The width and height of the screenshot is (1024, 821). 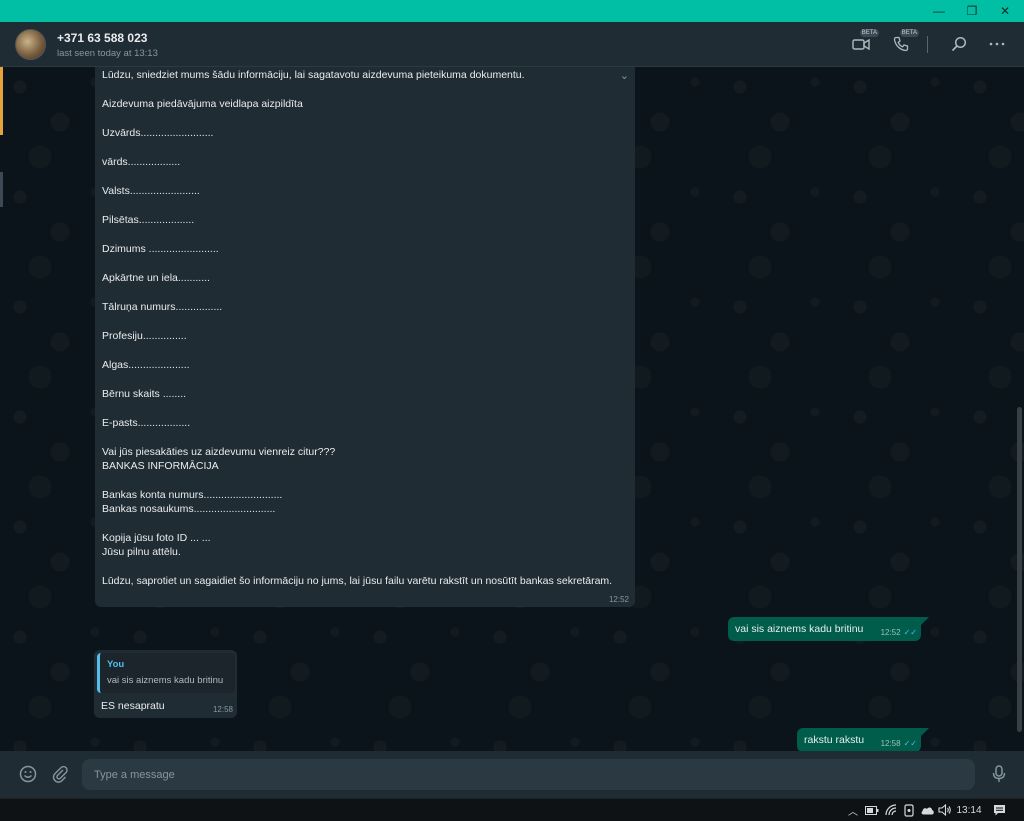 I want to click on message-line: Jūsu pilnu attēlu., so click(x=141, y=552).